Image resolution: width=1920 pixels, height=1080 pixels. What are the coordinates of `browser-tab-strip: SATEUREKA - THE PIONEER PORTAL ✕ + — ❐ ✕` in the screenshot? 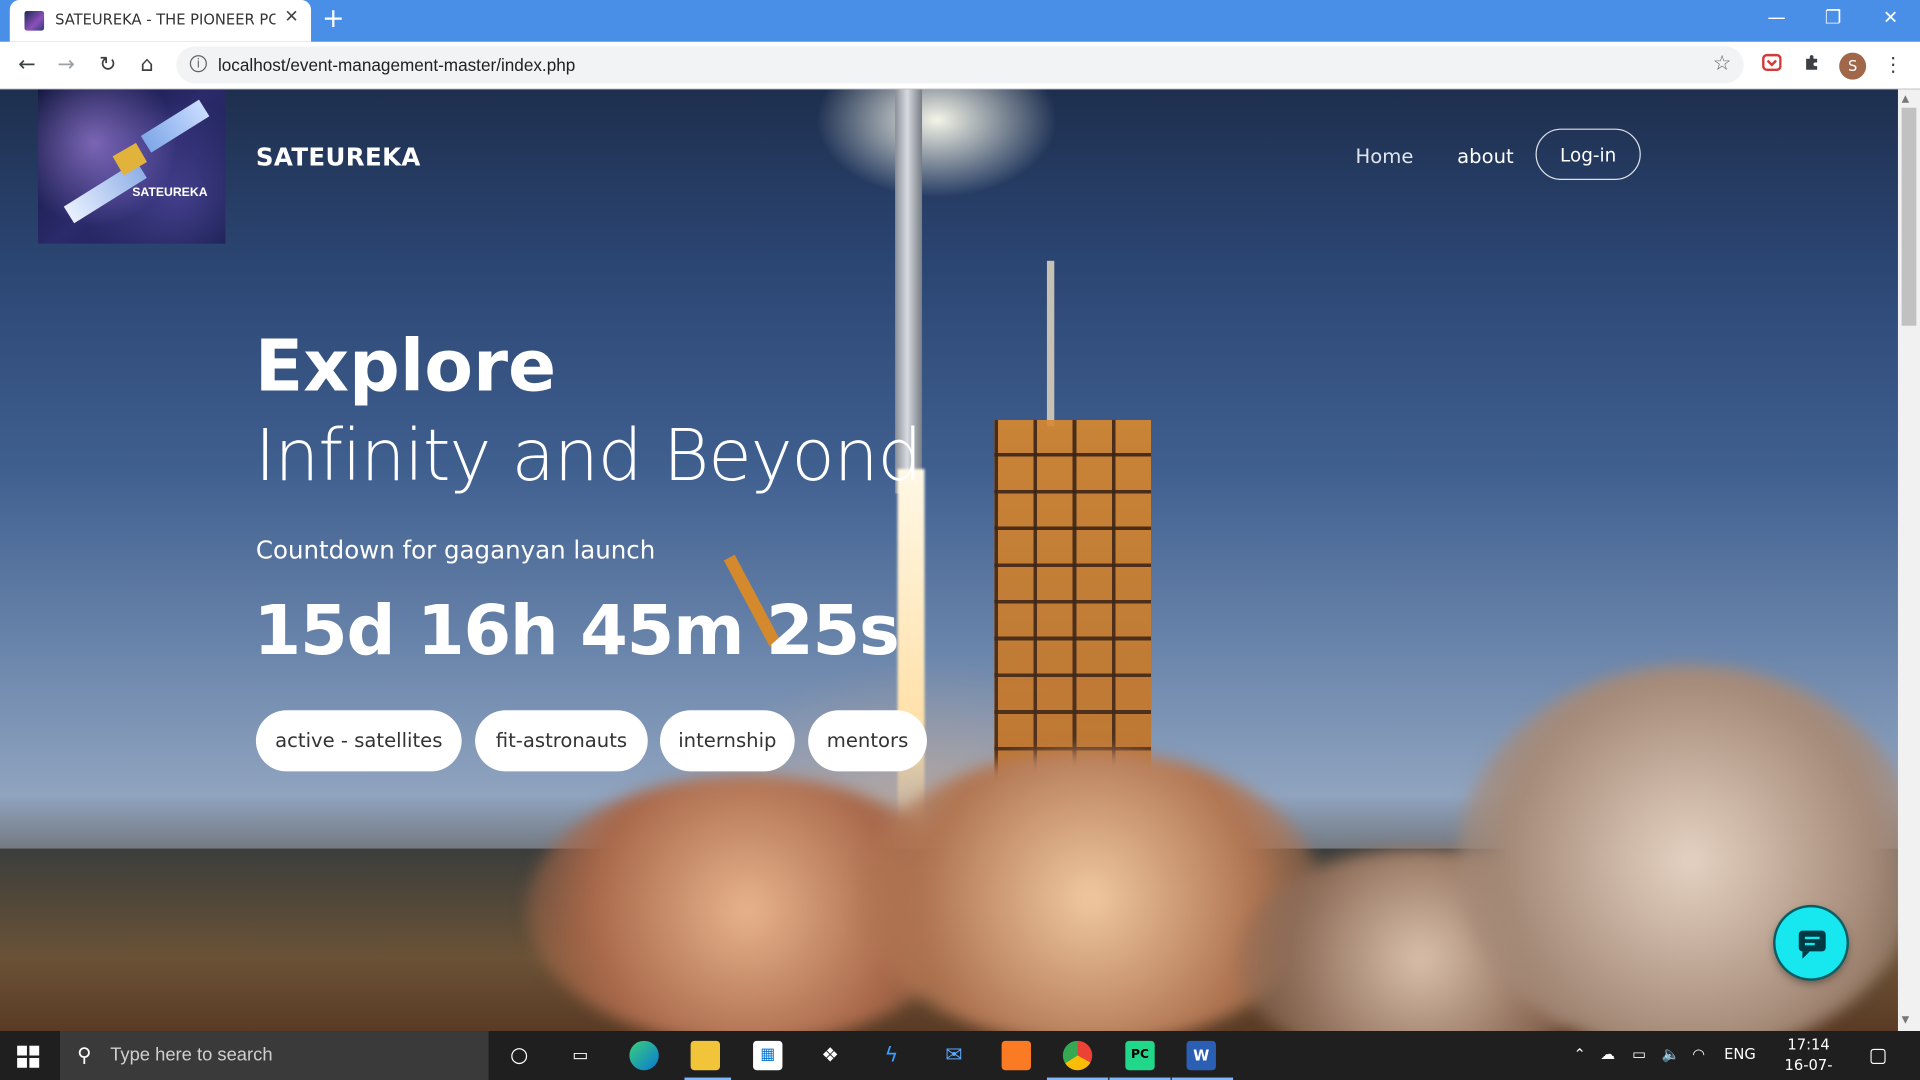 It's located at (960, 21).